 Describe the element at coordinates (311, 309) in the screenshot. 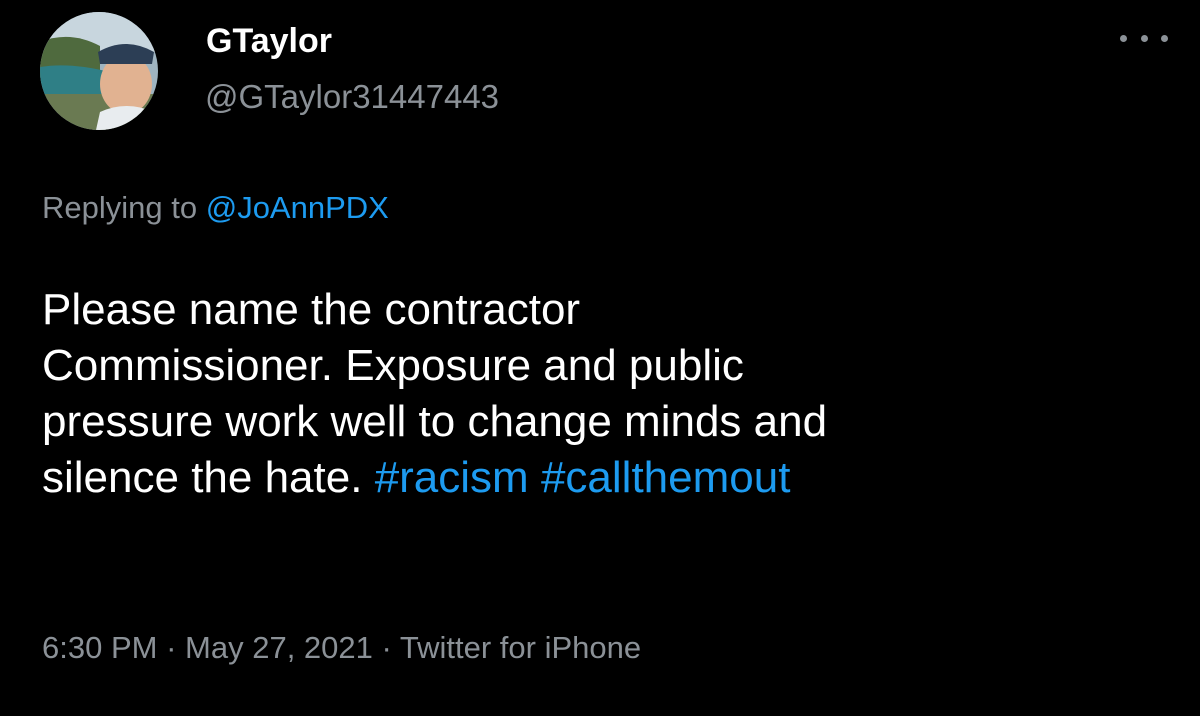

I see `tweet-text-line: Please name the contractor` at that location.